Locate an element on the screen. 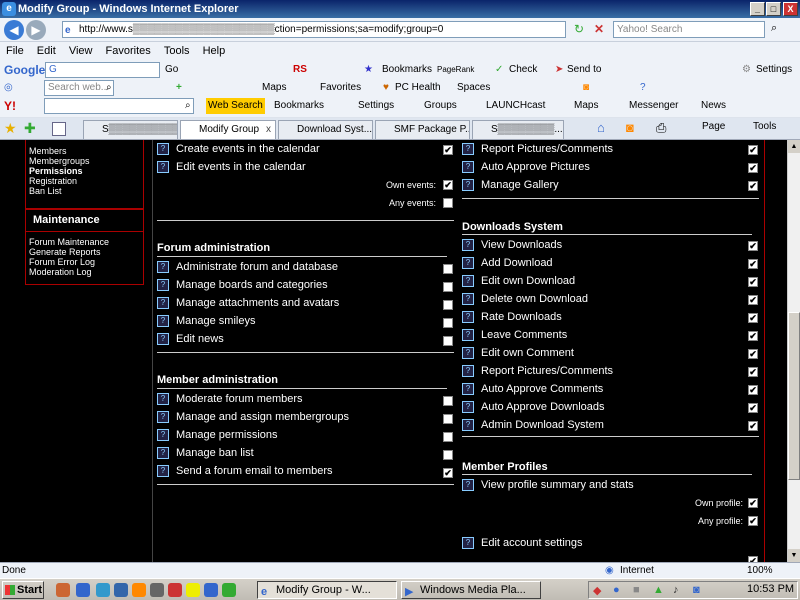  sidebar-item-members: Members is located at coordinates (84, 151).